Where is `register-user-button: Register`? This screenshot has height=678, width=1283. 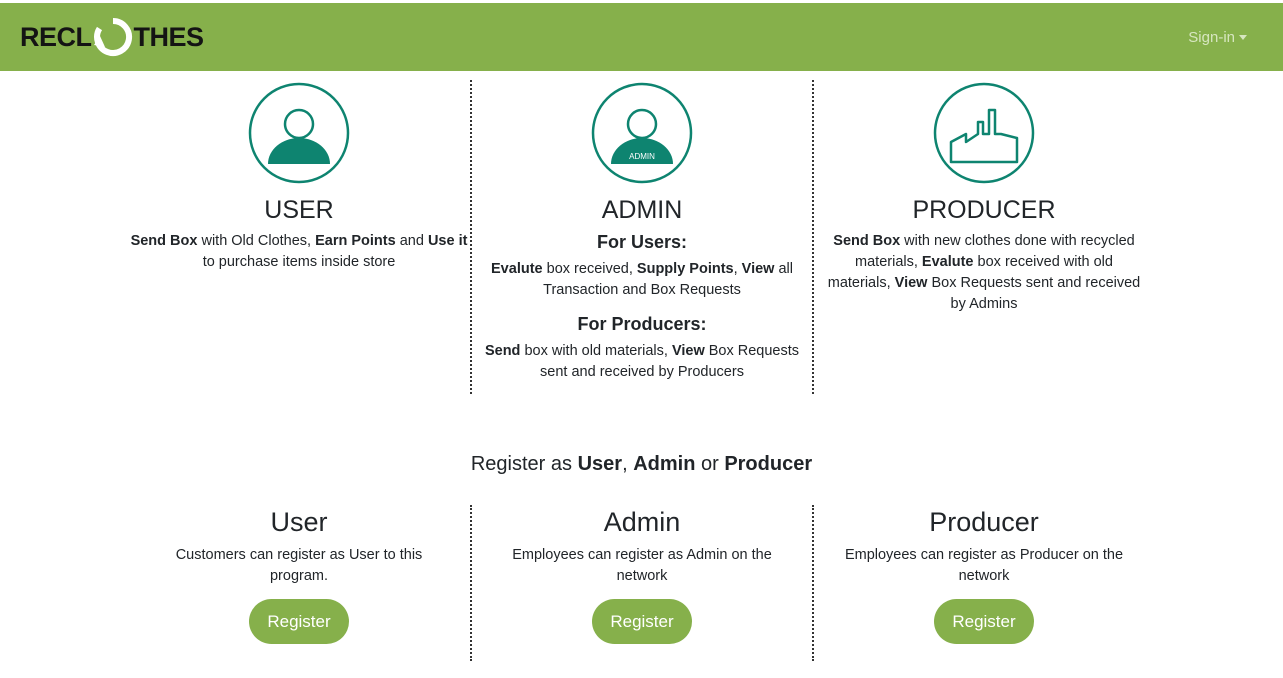
register-user-button: Register is located at coordinates (299, 621).